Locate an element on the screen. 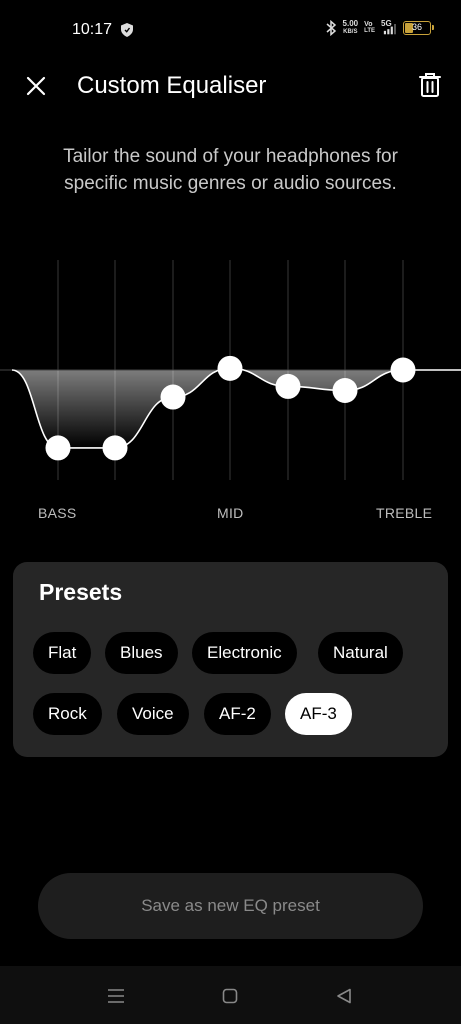 This screenshot has width=461, height=1024. volte-indicator: Vo LTE is located at coordinates (369, 28).